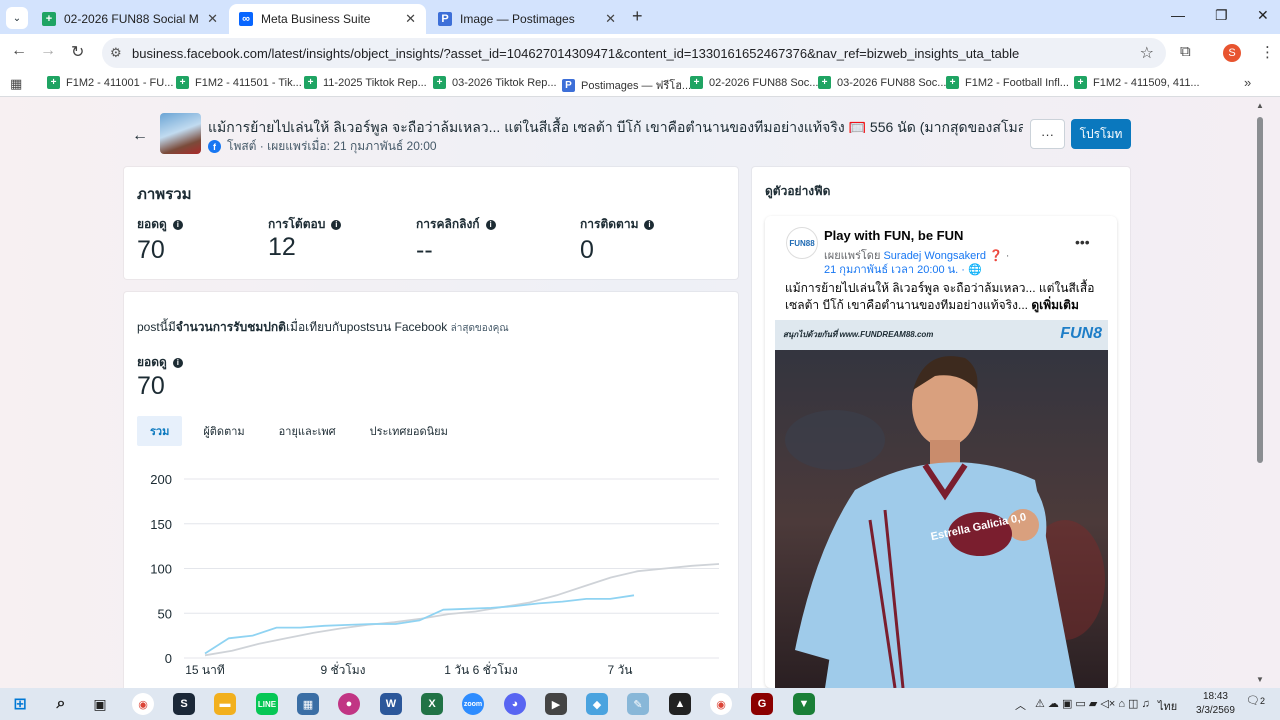 The width and height of the screenshot is (1280, 720). I want to click on metric-follows-label: การติดตาม i, so click(617, 224).